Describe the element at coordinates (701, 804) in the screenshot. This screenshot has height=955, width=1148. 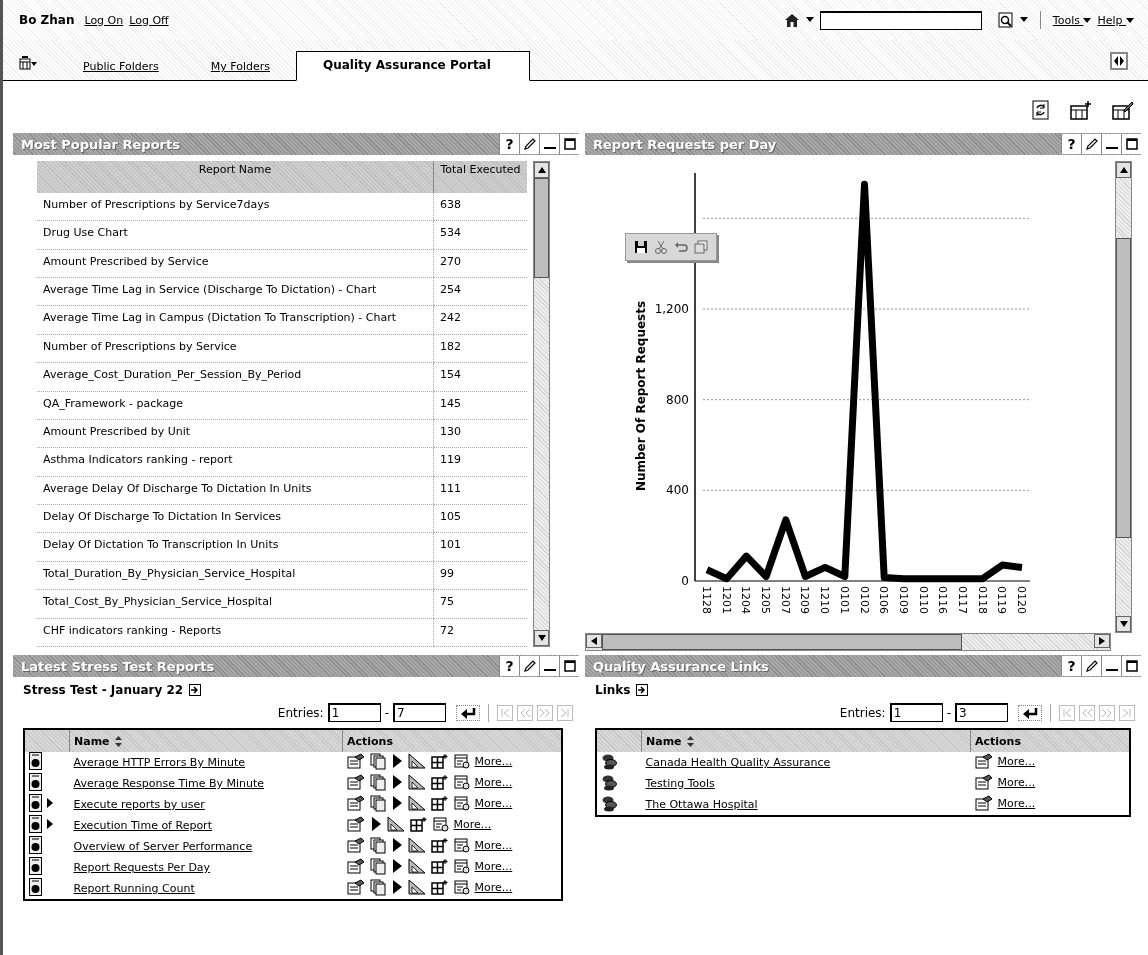
I see `url-link: The Ottawa Hospital` at that location.